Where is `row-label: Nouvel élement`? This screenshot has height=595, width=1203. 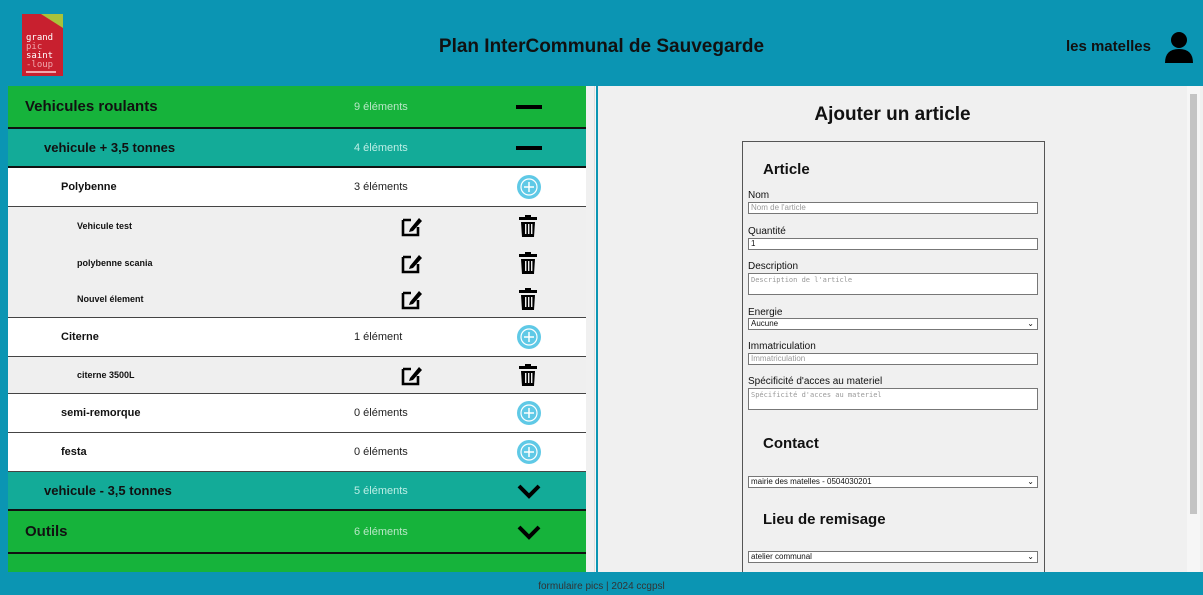
row-label: Nouvel élement is located at coordinates (110, 299).